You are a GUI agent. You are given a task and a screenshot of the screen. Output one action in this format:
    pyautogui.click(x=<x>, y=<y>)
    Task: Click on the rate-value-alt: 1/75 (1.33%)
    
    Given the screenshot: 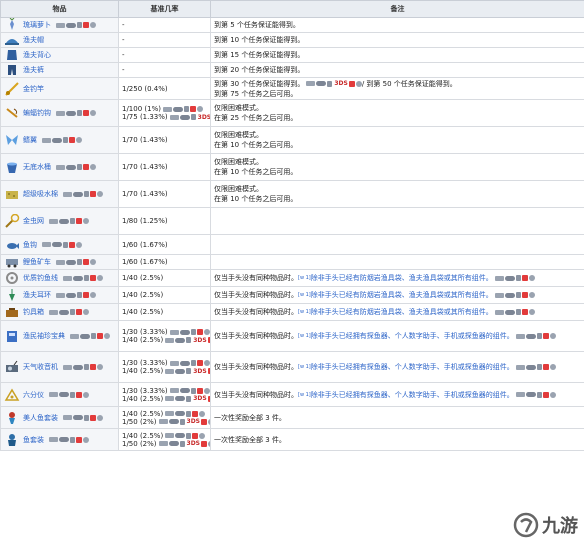 What is the action you would take?
    pyautogui.click(x=145, y=117)
    